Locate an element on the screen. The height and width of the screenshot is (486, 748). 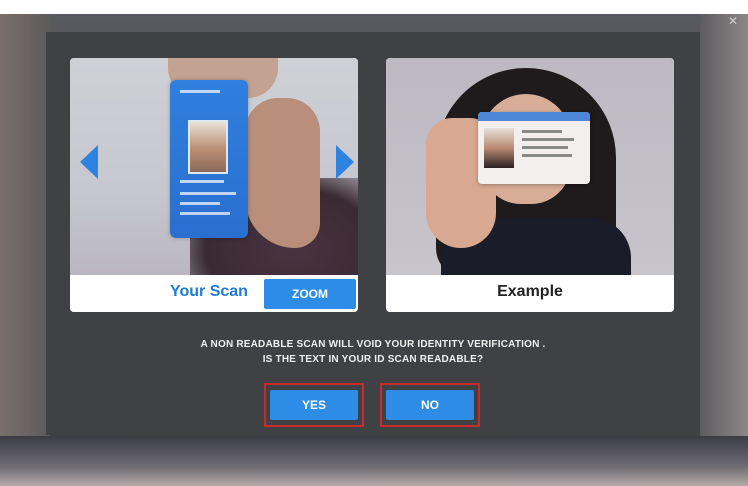
background-bottom is located at coordinates (374, 461).